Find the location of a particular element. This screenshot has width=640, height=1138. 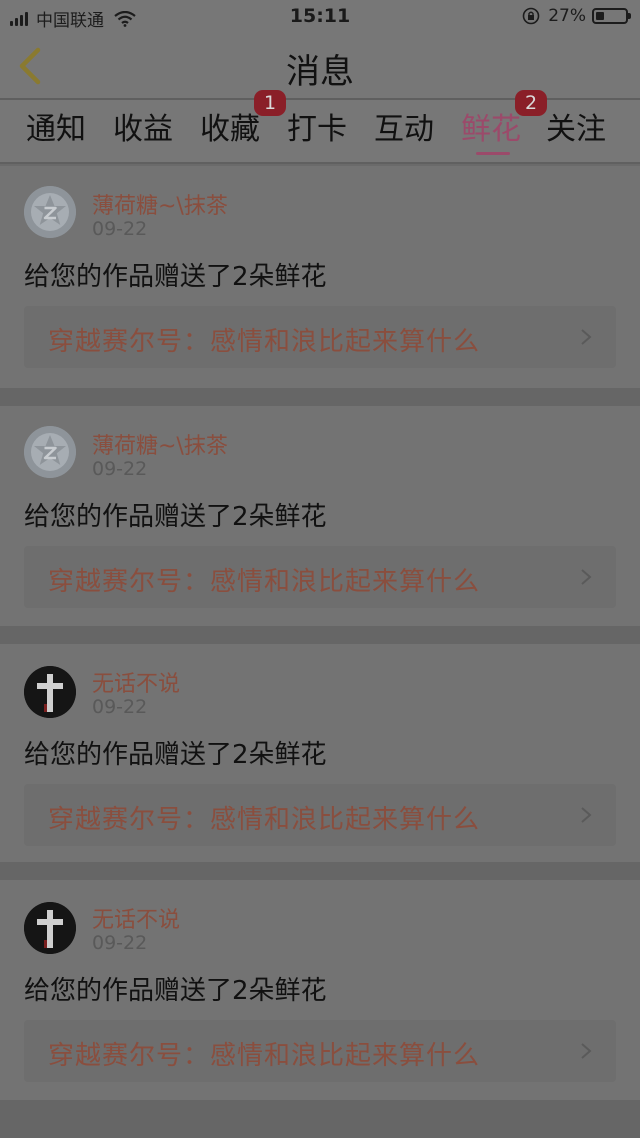

header: 消息 is located at coordinates (320, 66).